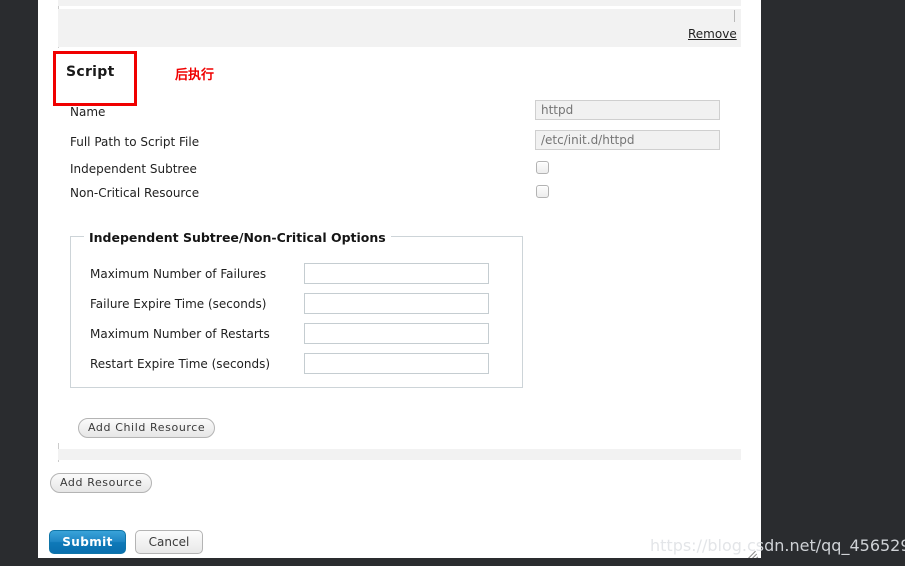 The width and height of the screenshot is (905, 566). Describe the element at coordinates (399, 28) in the screenshot. I see `previous-resource-panel` at that location.